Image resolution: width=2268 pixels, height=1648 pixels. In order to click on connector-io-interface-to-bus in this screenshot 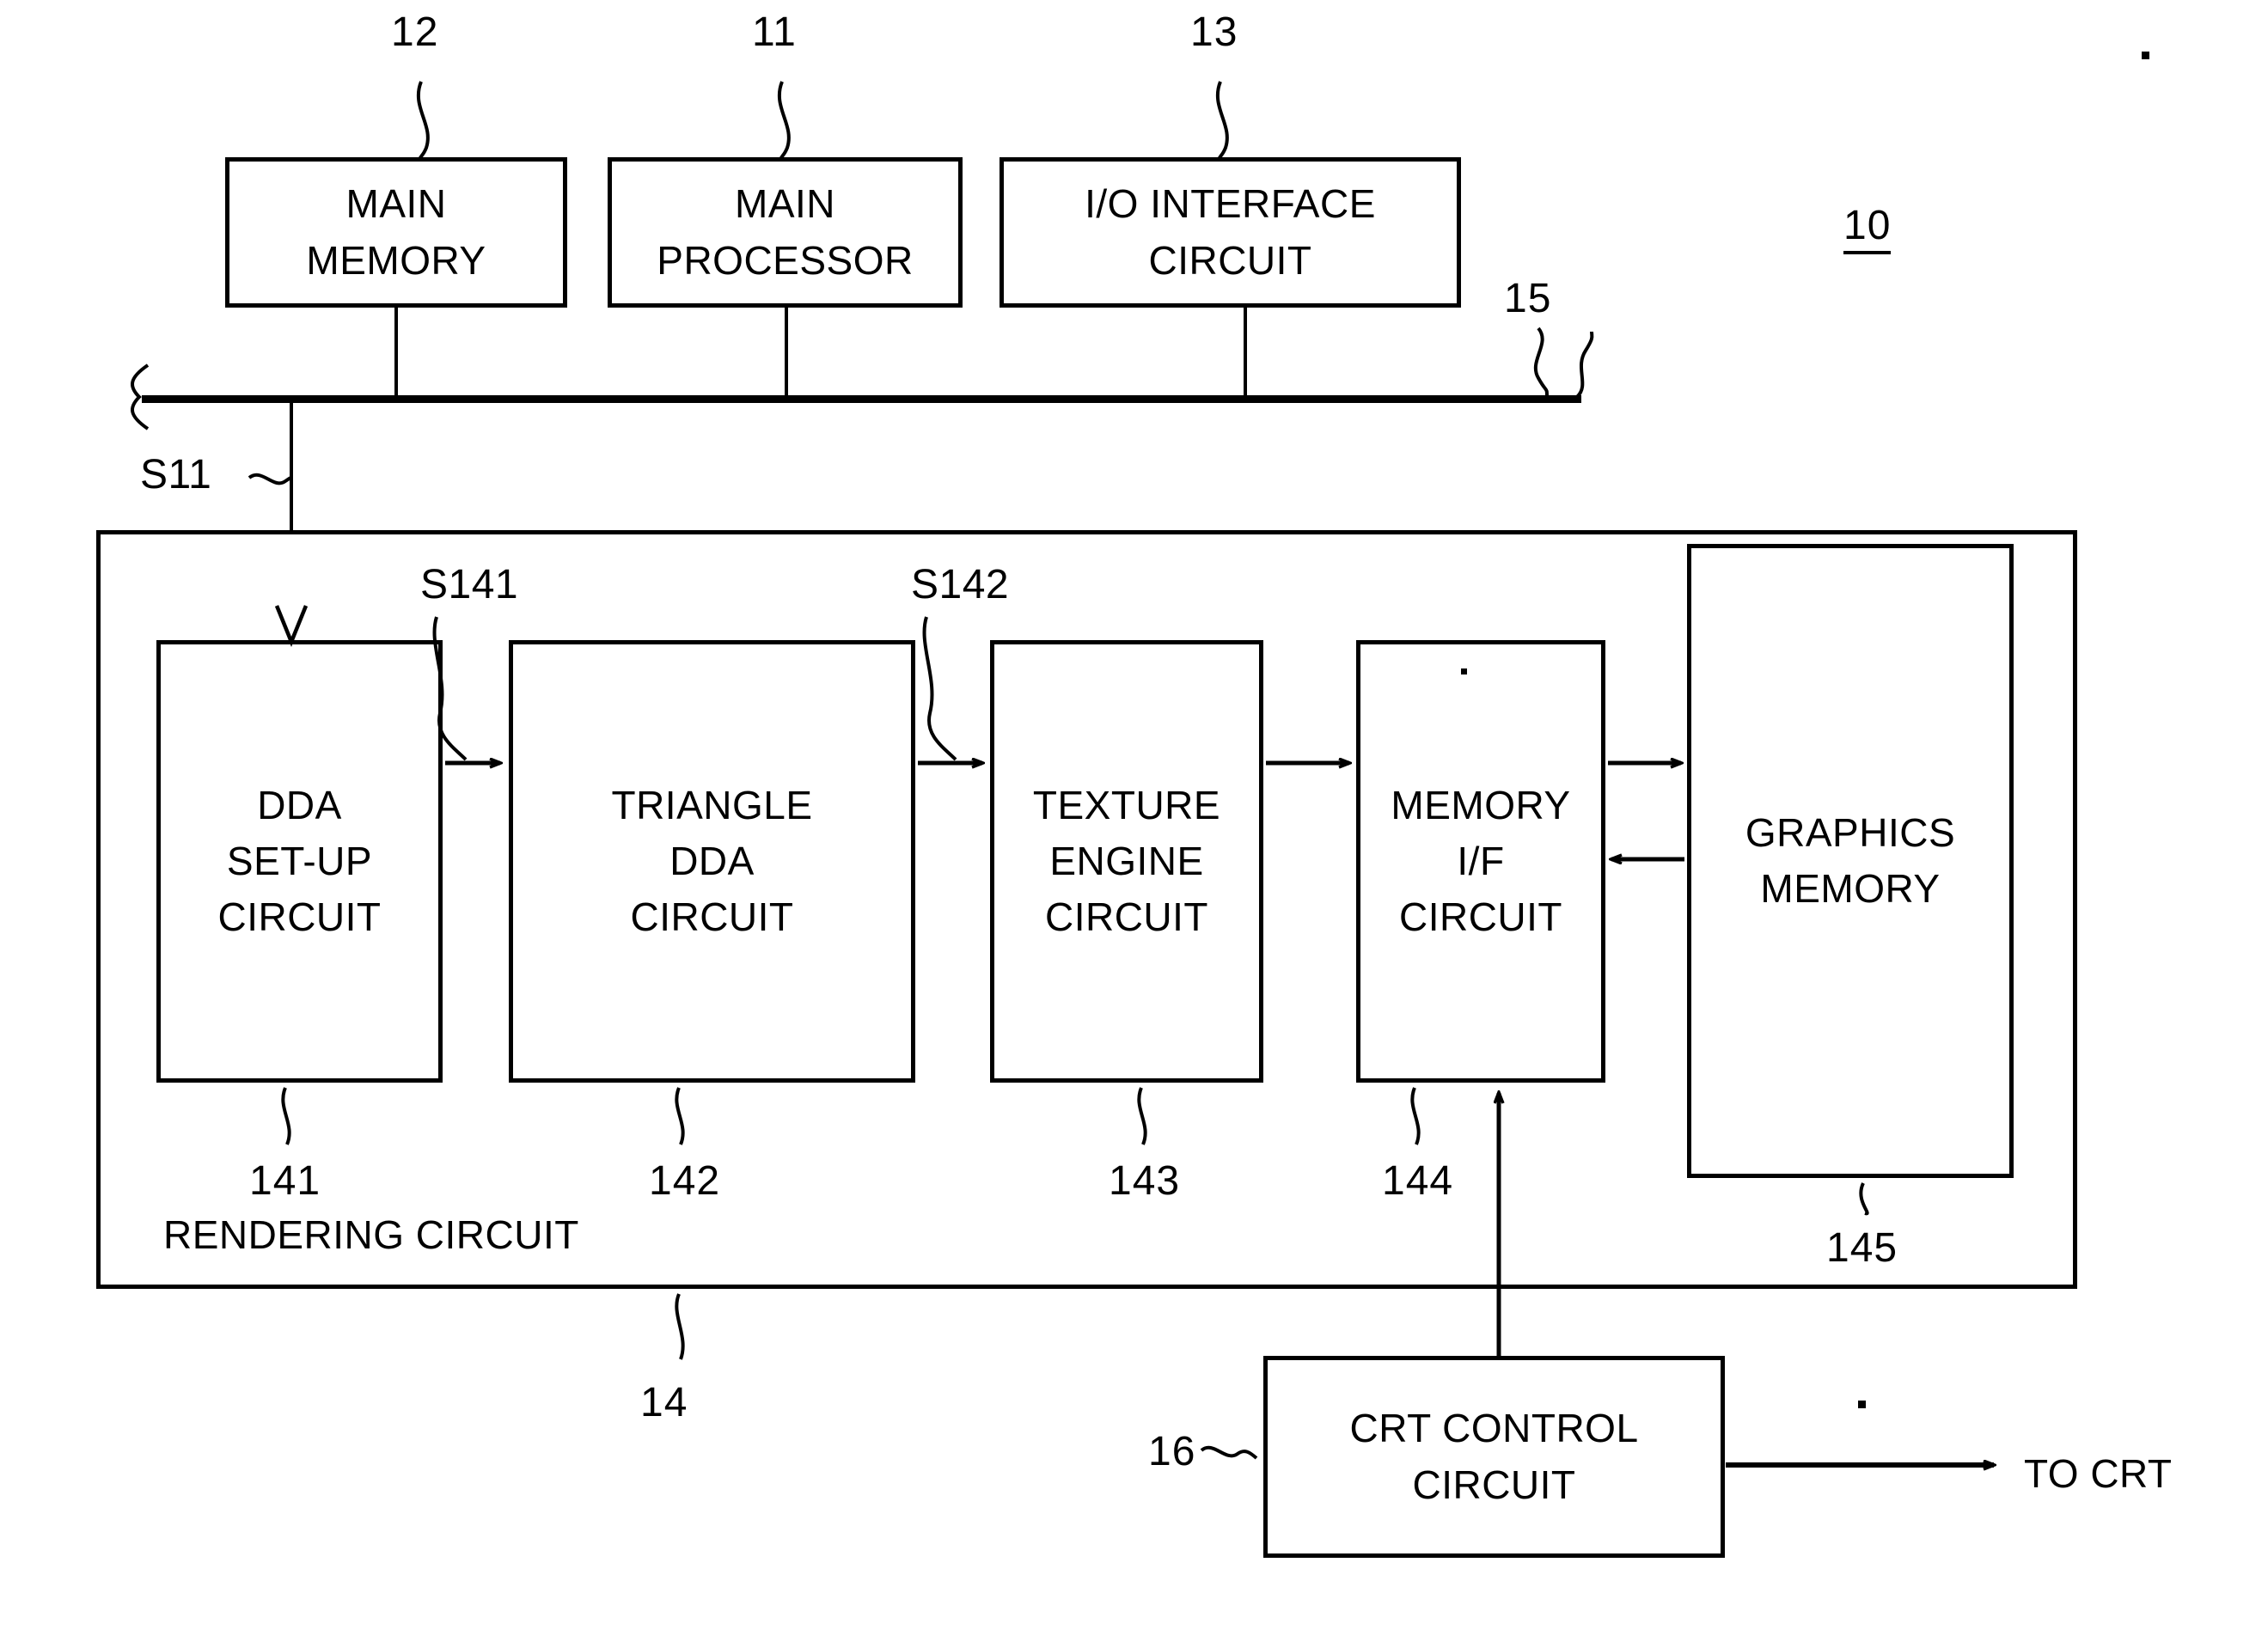, I will do `click(1245, 354)`.